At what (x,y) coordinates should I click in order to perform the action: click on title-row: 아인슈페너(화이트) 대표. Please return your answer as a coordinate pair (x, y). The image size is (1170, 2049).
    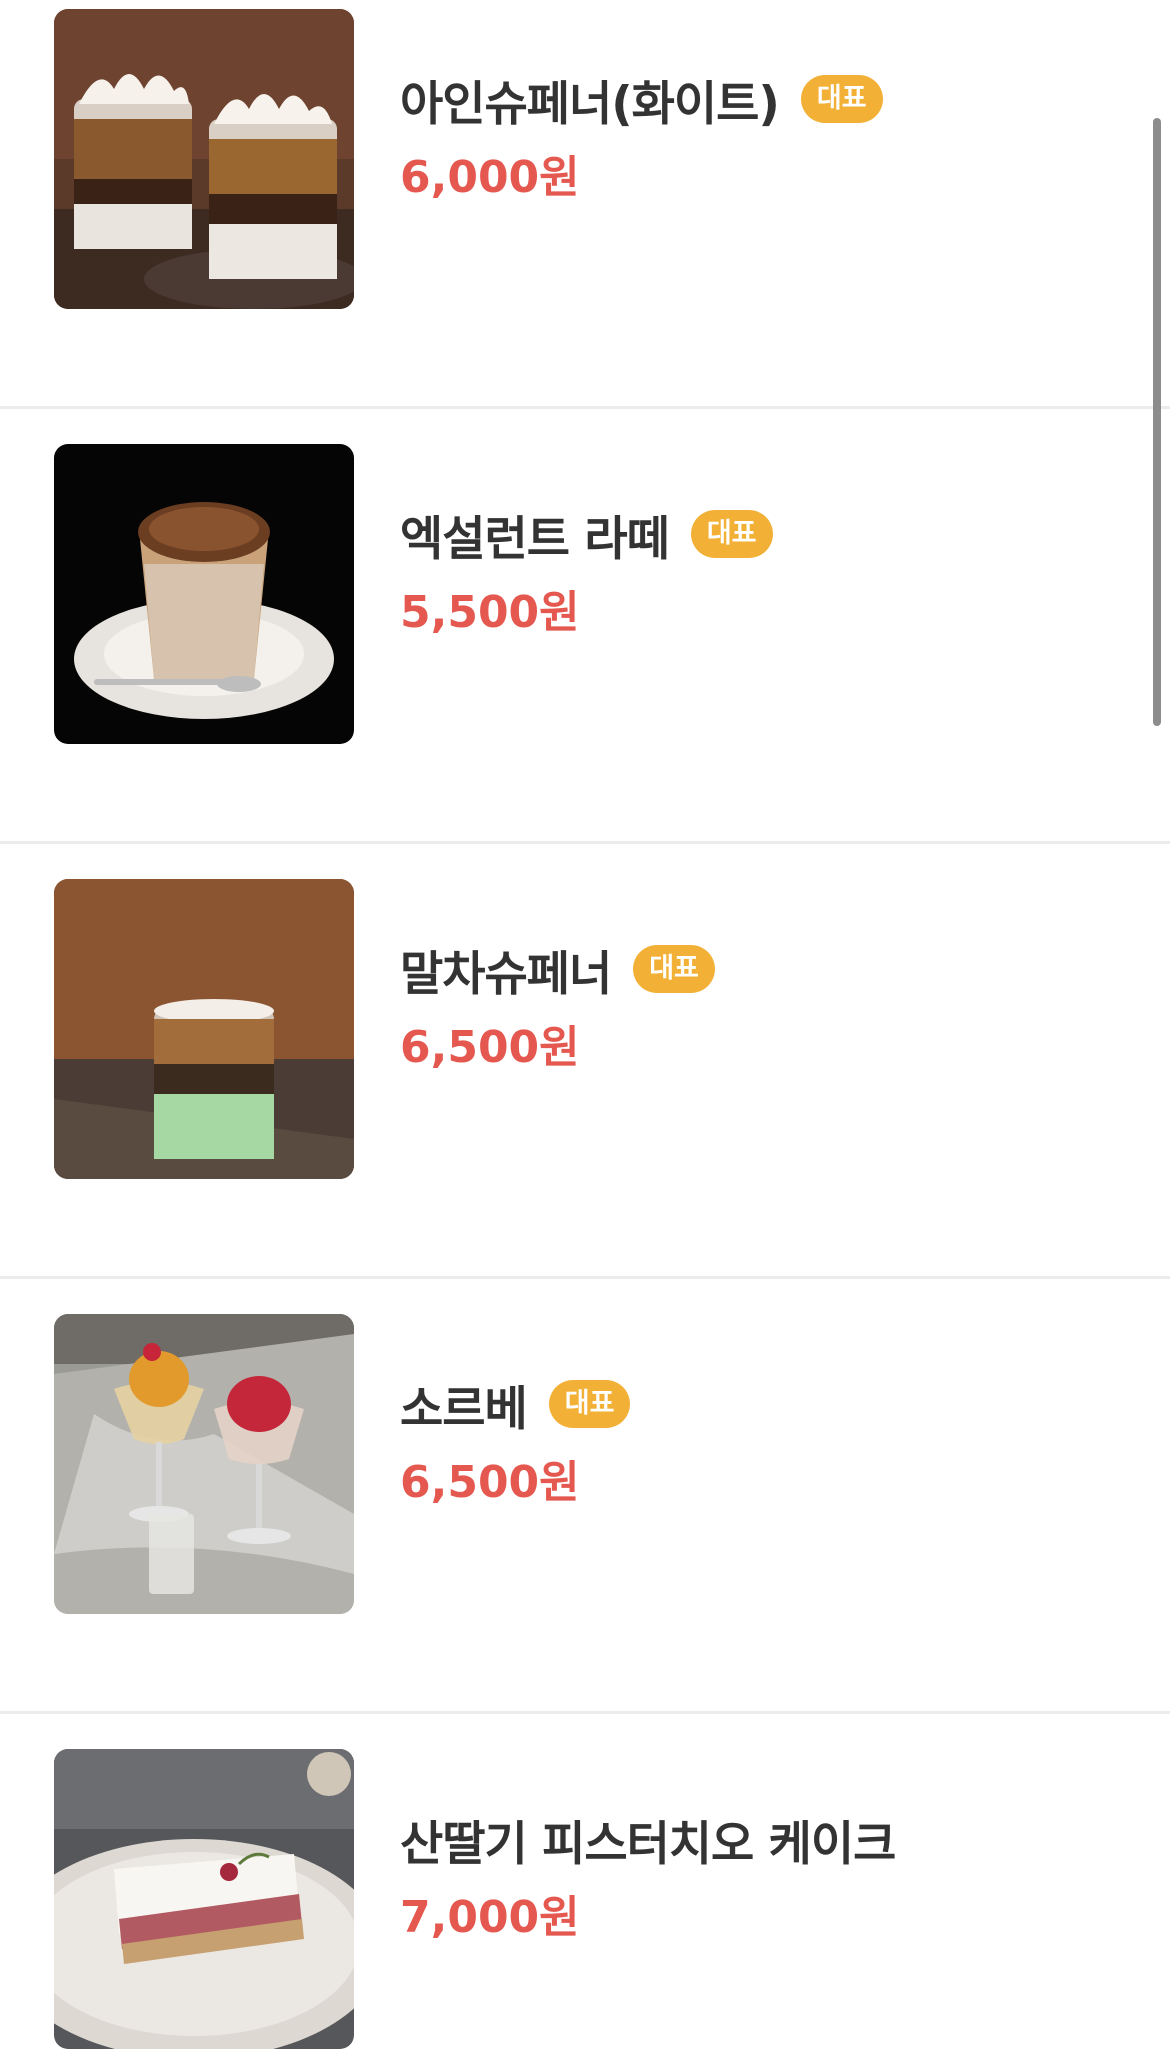
    Looking at the image, I should click on (641, 100).